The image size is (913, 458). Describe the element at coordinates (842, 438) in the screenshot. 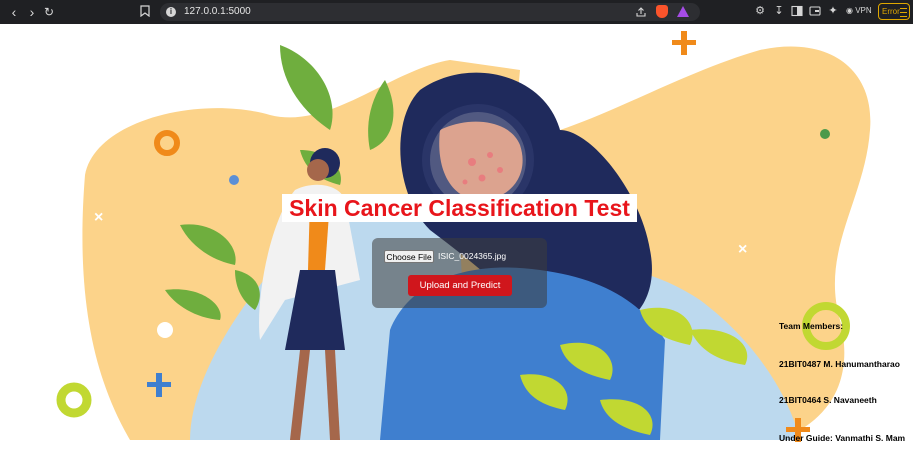

I see `guide-name: Under Guide: Vanmathi S. Mam` at that location.